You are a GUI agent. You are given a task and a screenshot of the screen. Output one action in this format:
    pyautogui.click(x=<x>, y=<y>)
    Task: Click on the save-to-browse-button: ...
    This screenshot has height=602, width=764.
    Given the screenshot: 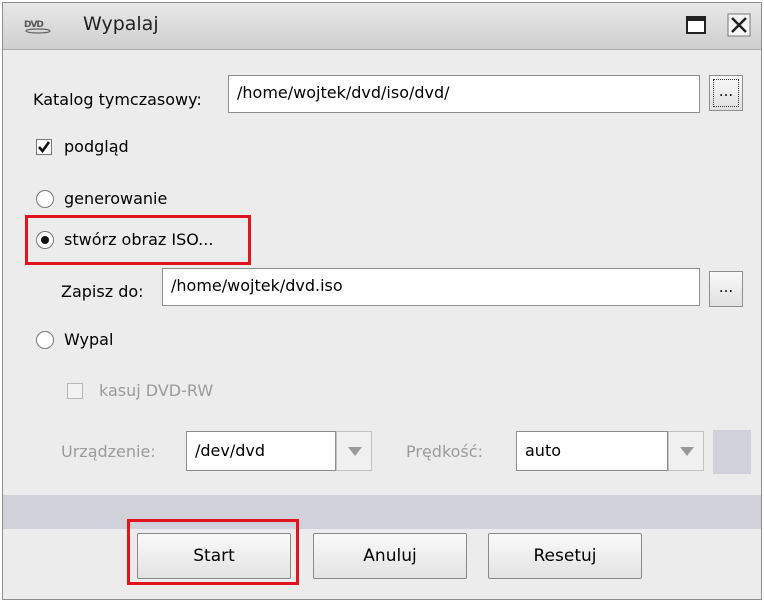 What is the action you would take?
    pyautogui.click(x=726, y=289)
    